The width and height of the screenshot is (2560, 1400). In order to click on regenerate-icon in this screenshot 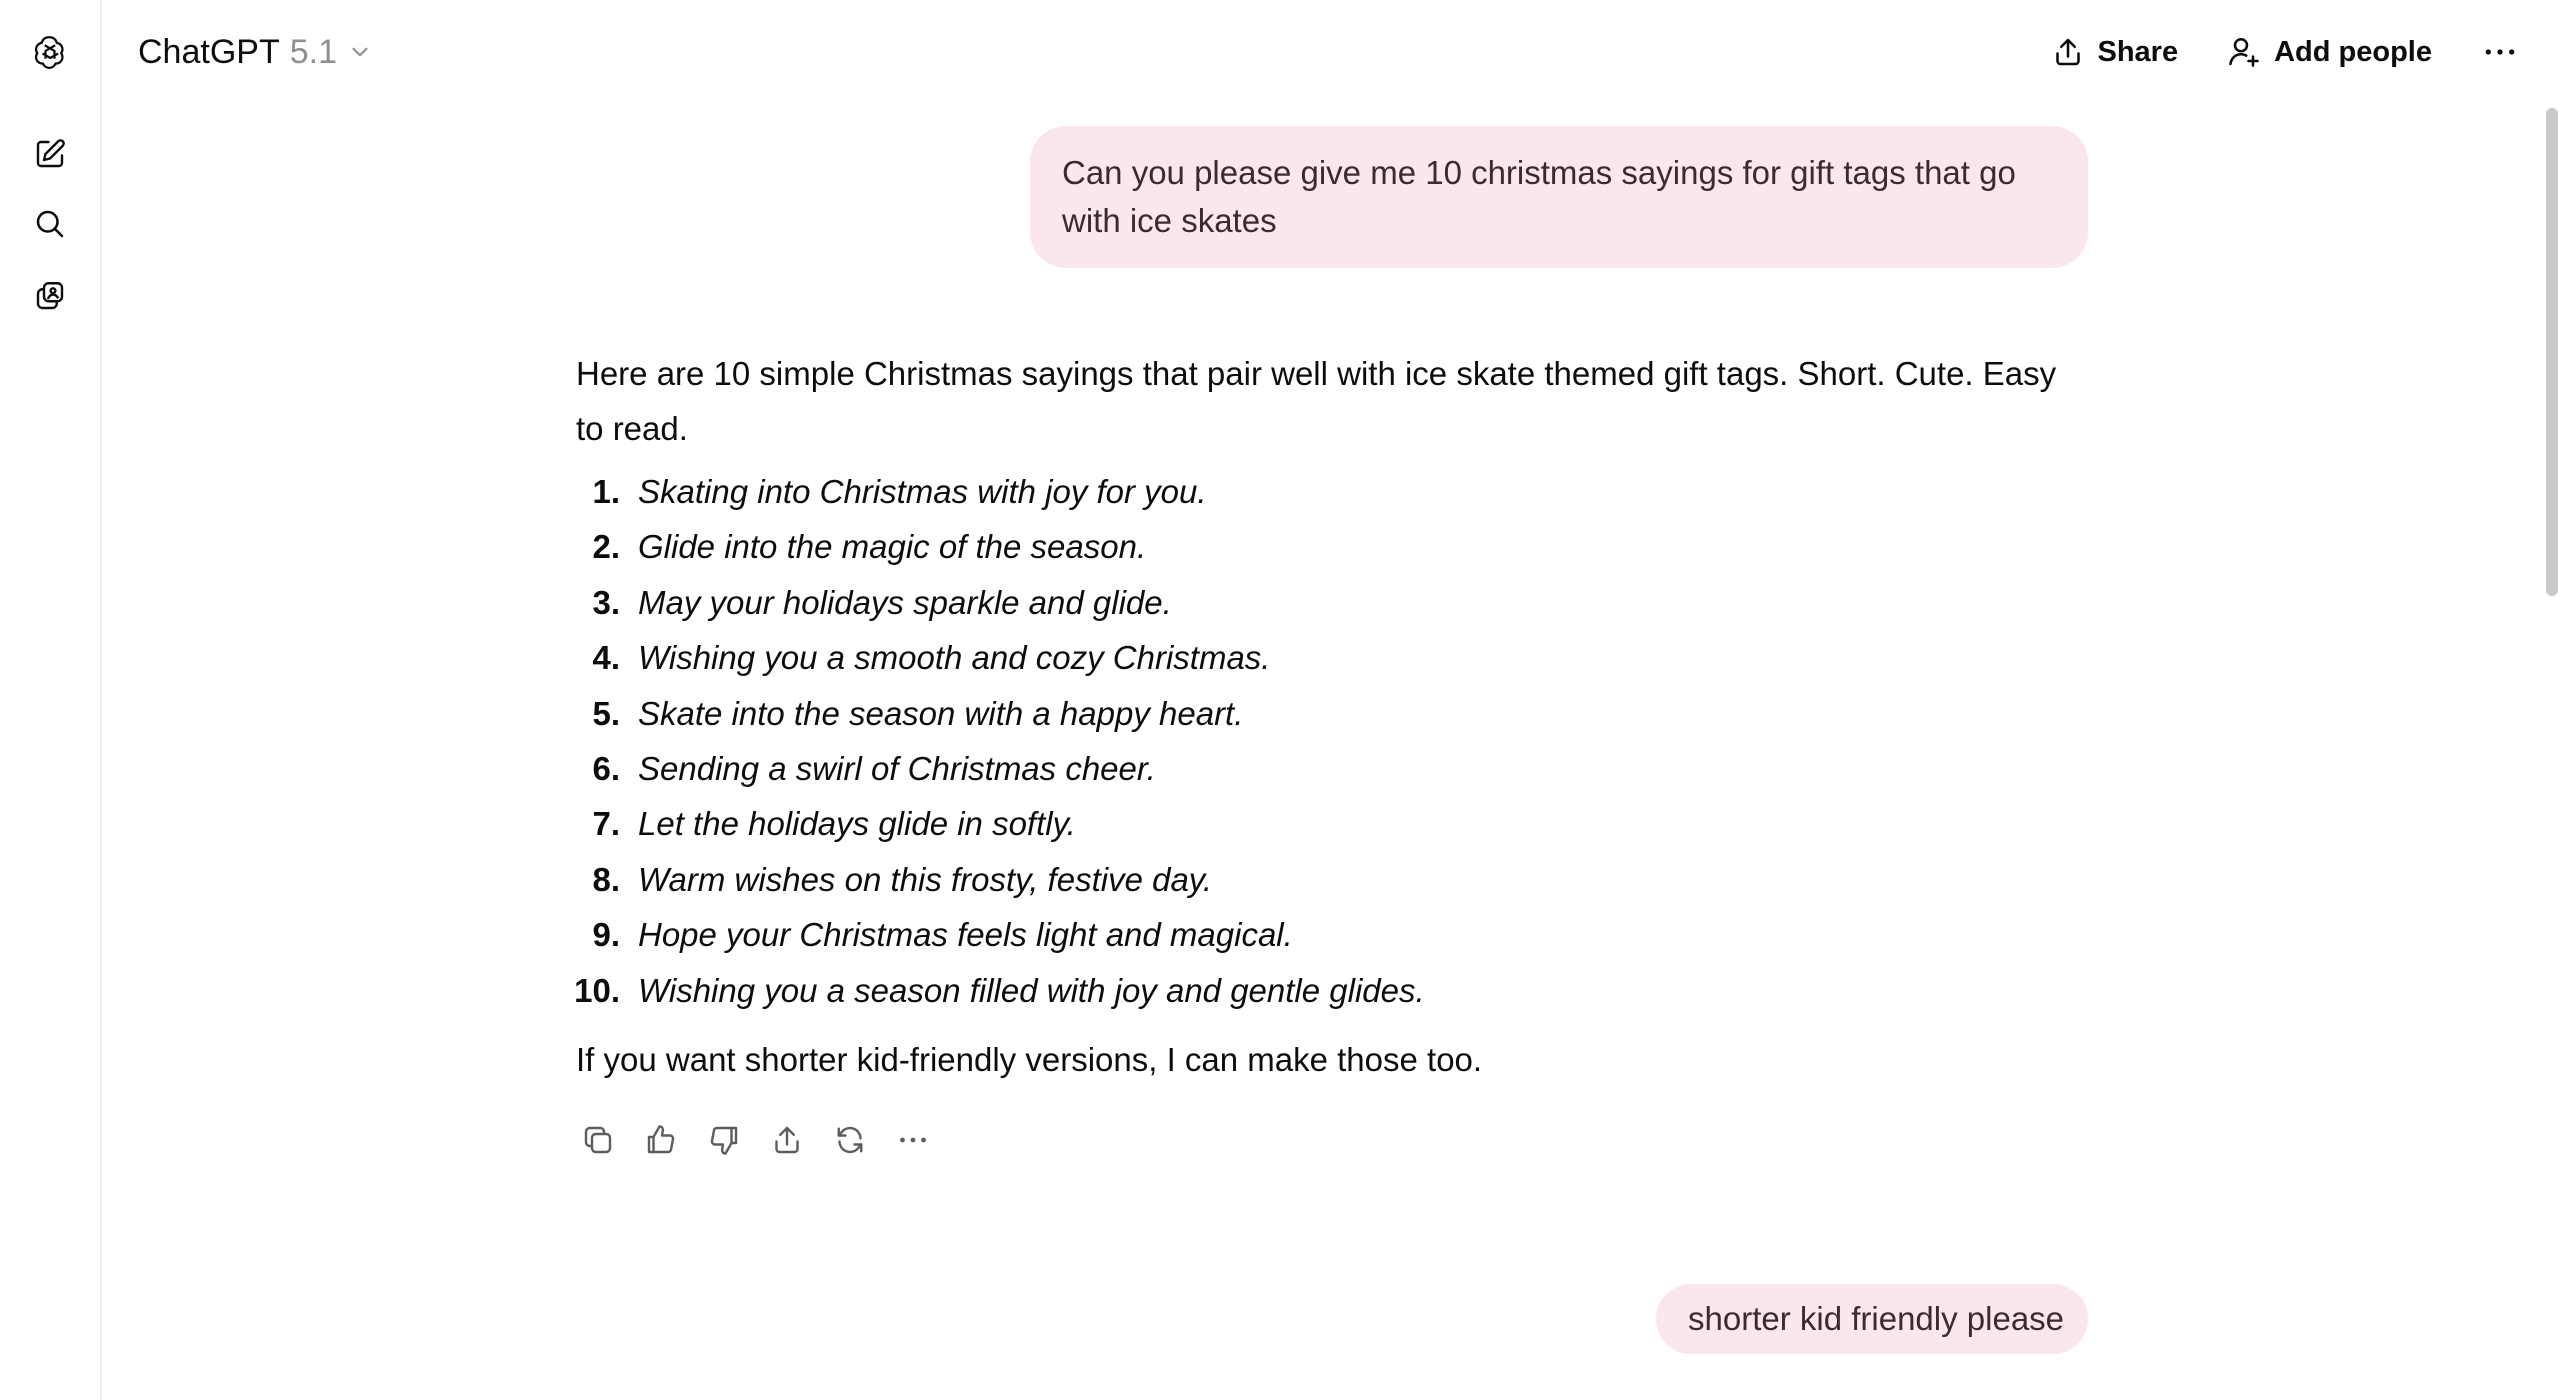, I will do `click(850, 1140)`.